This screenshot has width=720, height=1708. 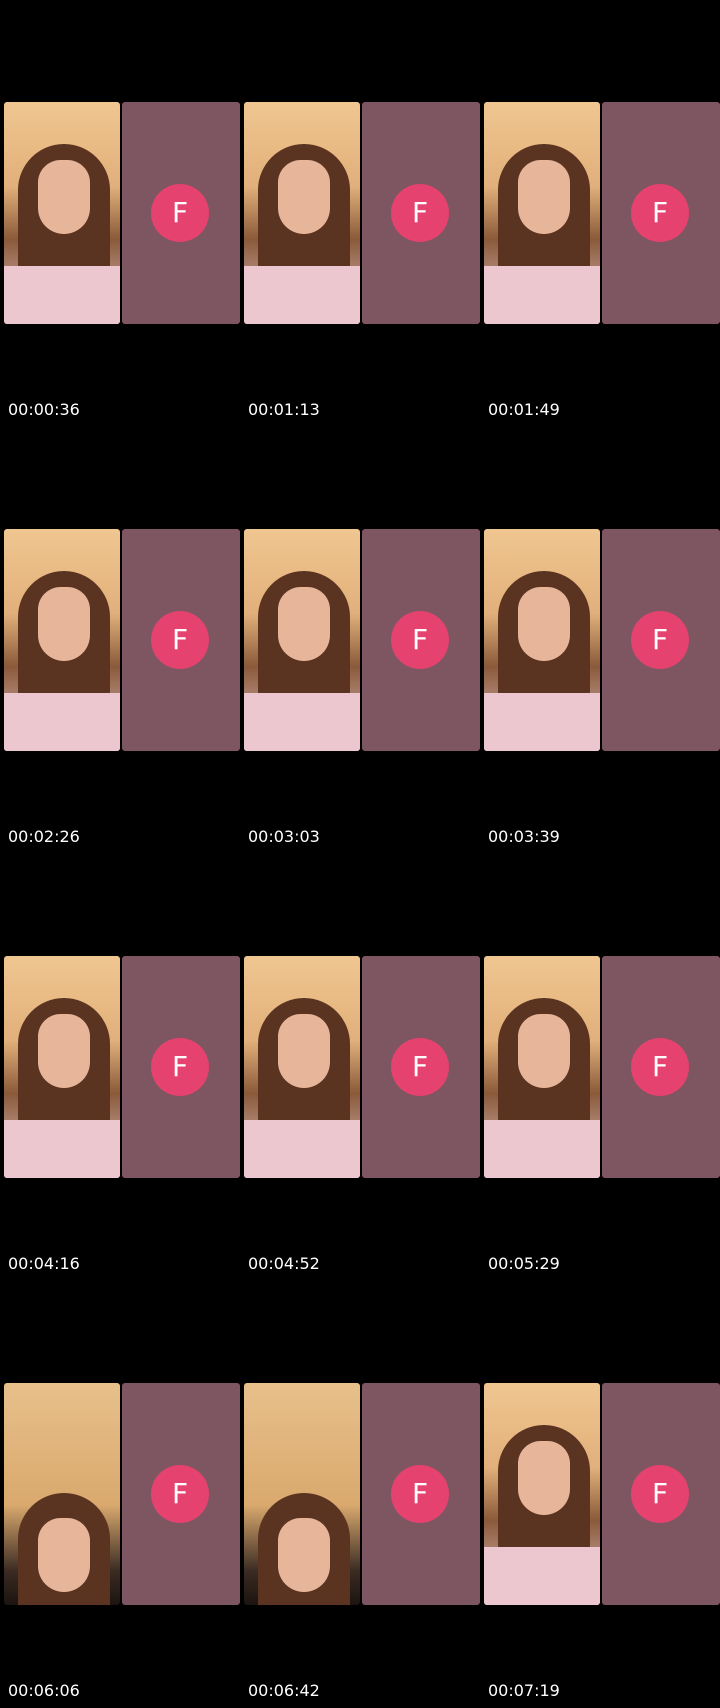 What do you see at coordinates (284, 1690) in the screenshot?
I see `timestamp-label: 00:06:42` at bounding box center [284, 1690].